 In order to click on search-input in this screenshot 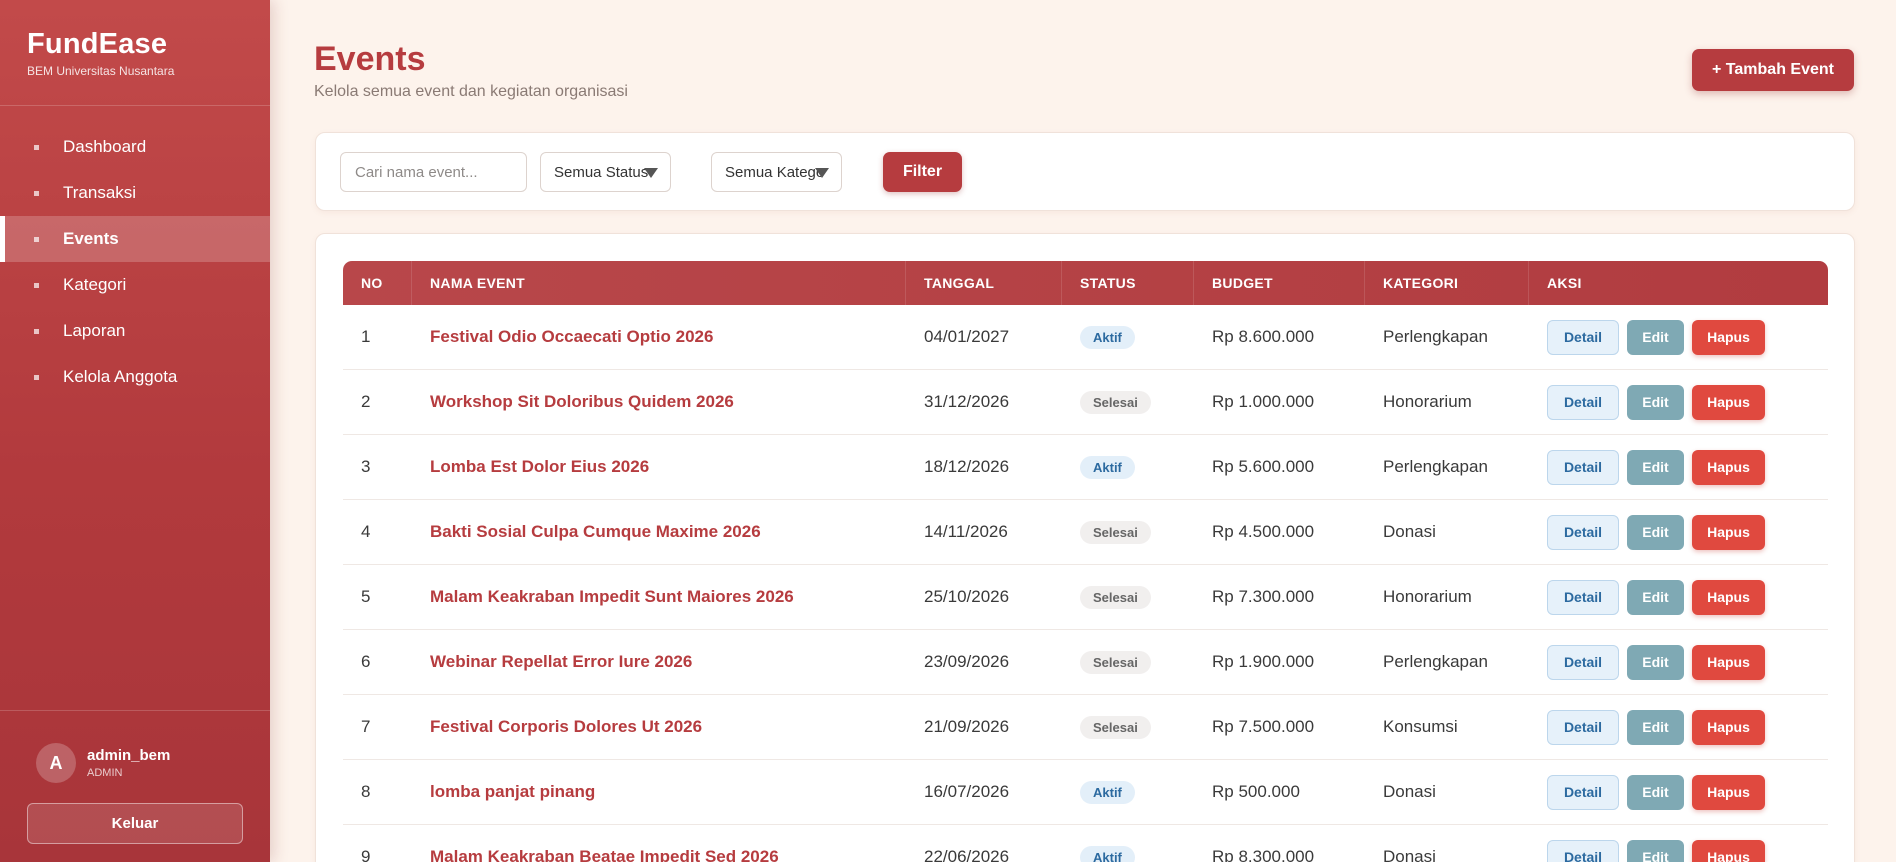, I will do `click(433, 172)`.